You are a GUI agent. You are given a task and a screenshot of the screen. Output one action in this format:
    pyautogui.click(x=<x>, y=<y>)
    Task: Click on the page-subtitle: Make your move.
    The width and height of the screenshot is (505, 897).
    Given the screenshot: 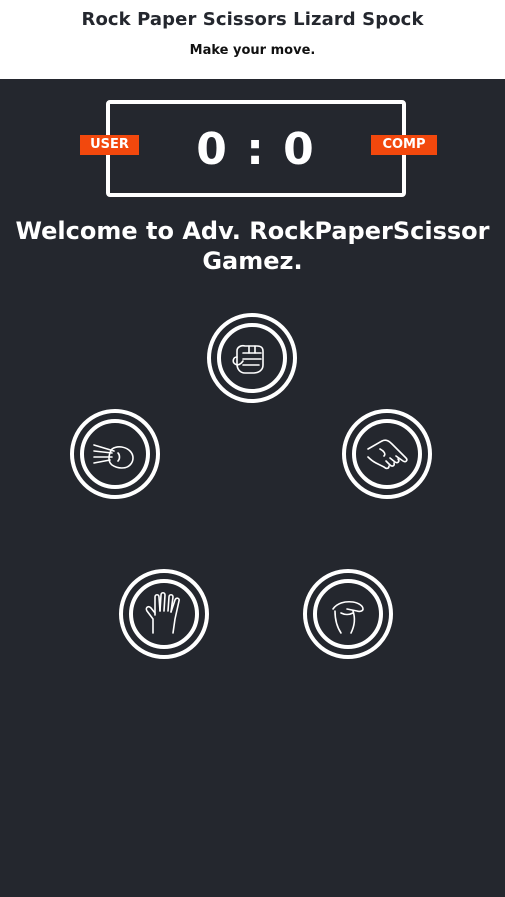 What is the action you would take?
    pyautogui.click(x=252, y=50)
    